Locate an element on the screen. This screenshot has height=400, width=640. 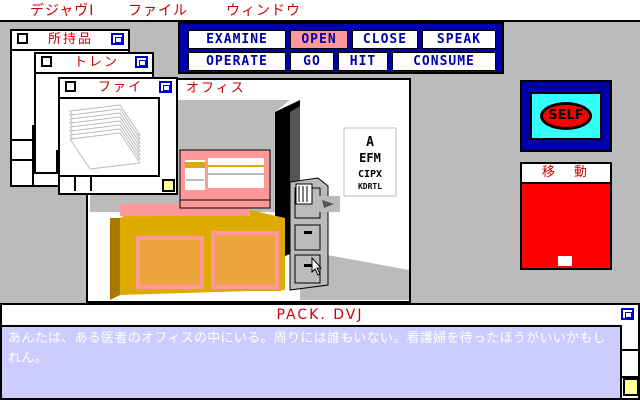
command-go: GO is located at coordinates (312, 61).